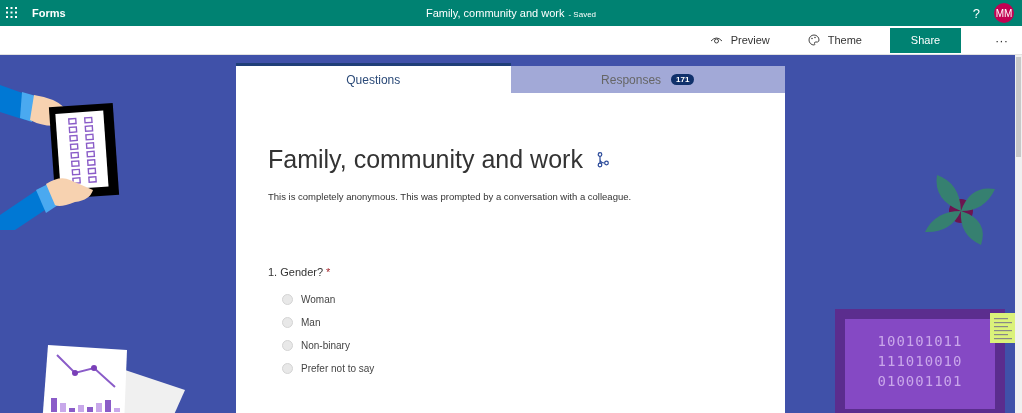 This screenshot has width=1022, height=413. I want to click on required-mark: *, so click(328, 272).